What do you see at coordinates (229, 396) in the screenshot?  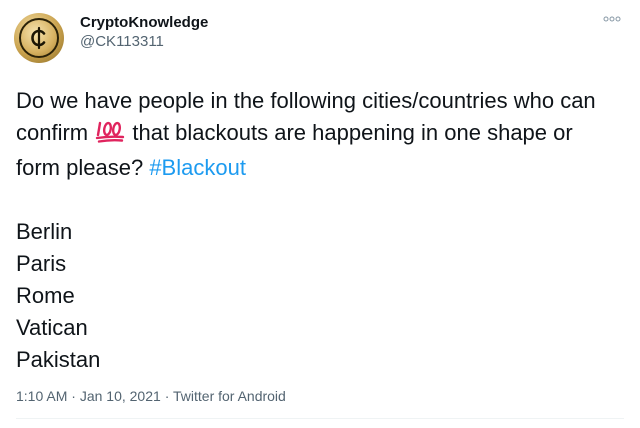 I see `tweet-source: Twitter for Android` at bounding box center [229, 396].